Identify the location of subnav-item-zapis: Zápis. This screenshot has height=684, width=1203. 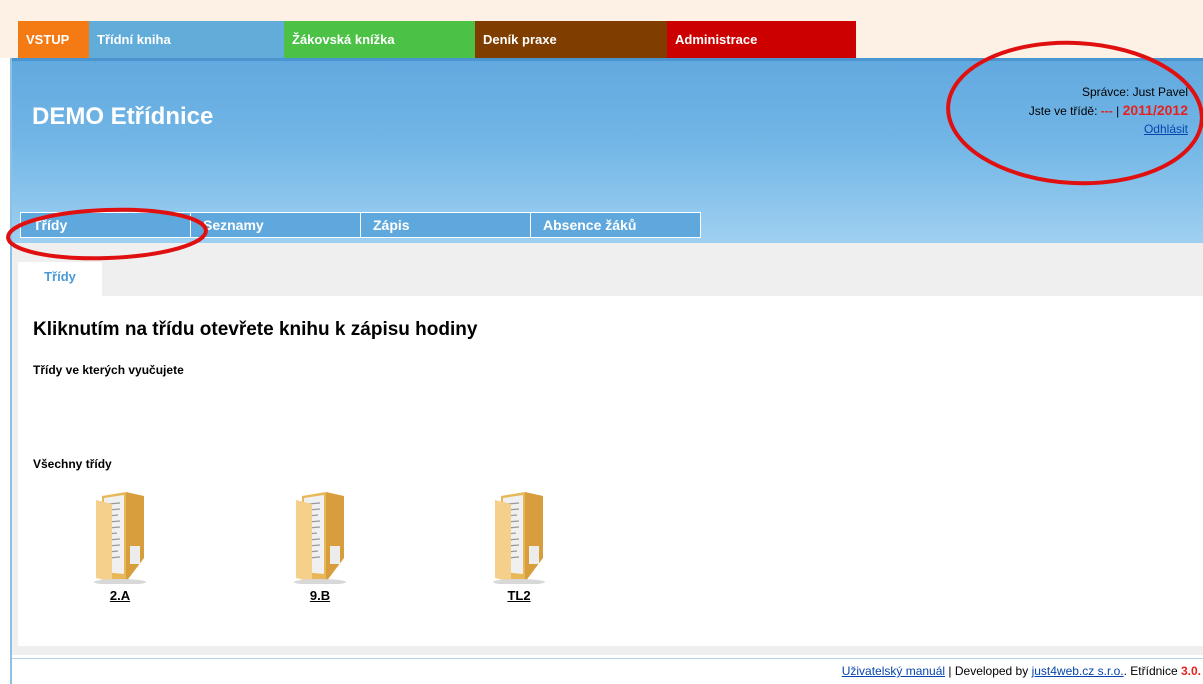
(446, 225).